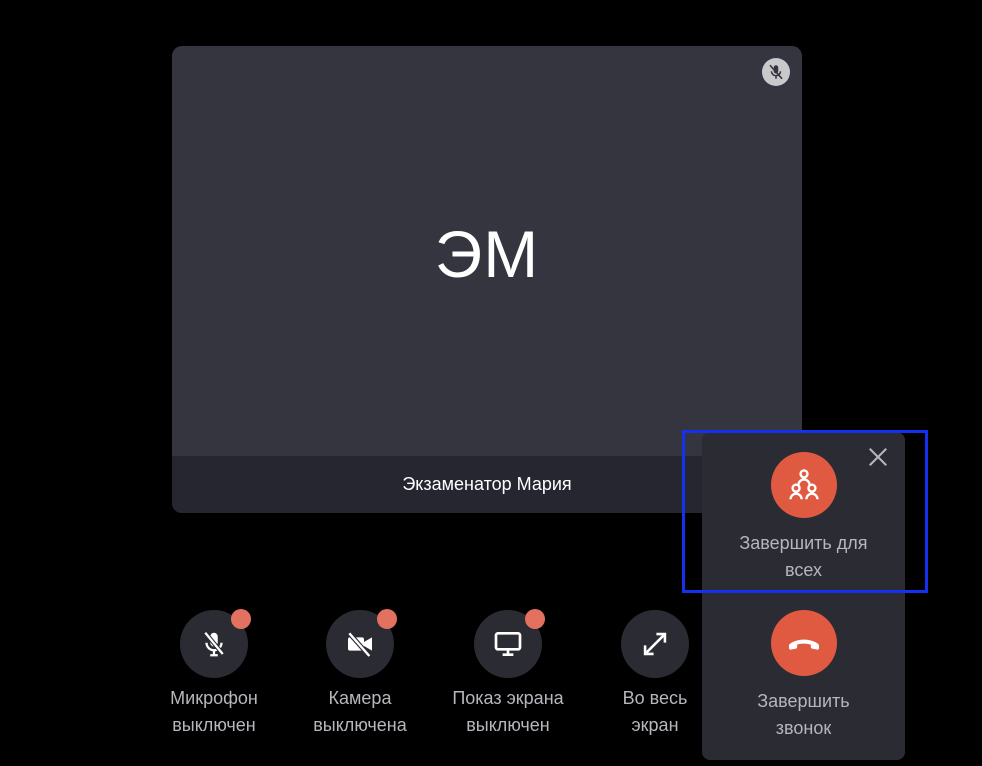 Image resolution: width=982 pixels, height=766 pixels. I want to click on screenshare-toggle: Показ экрана выключен, so click(508, 674).